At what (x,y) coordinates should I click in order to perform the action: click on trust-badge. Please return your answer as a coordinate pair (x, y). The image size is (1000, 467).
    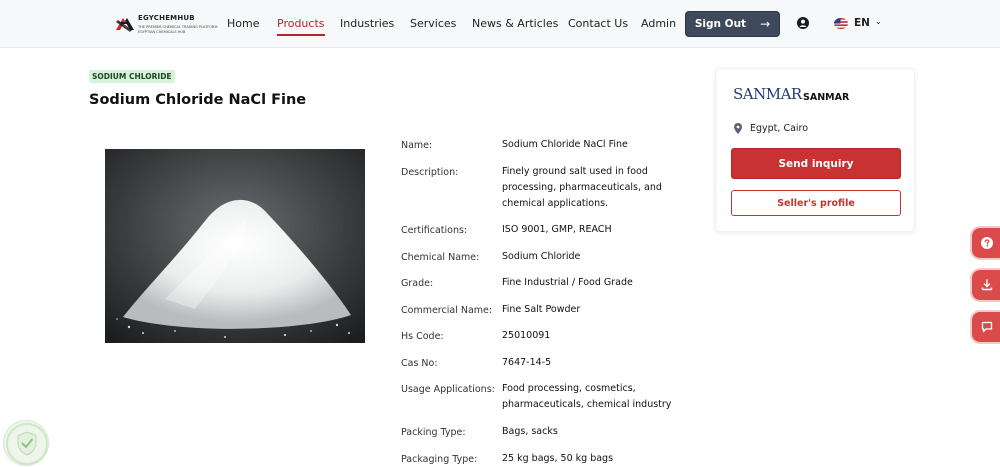
    Looking at the image, I should click on (26, 443).